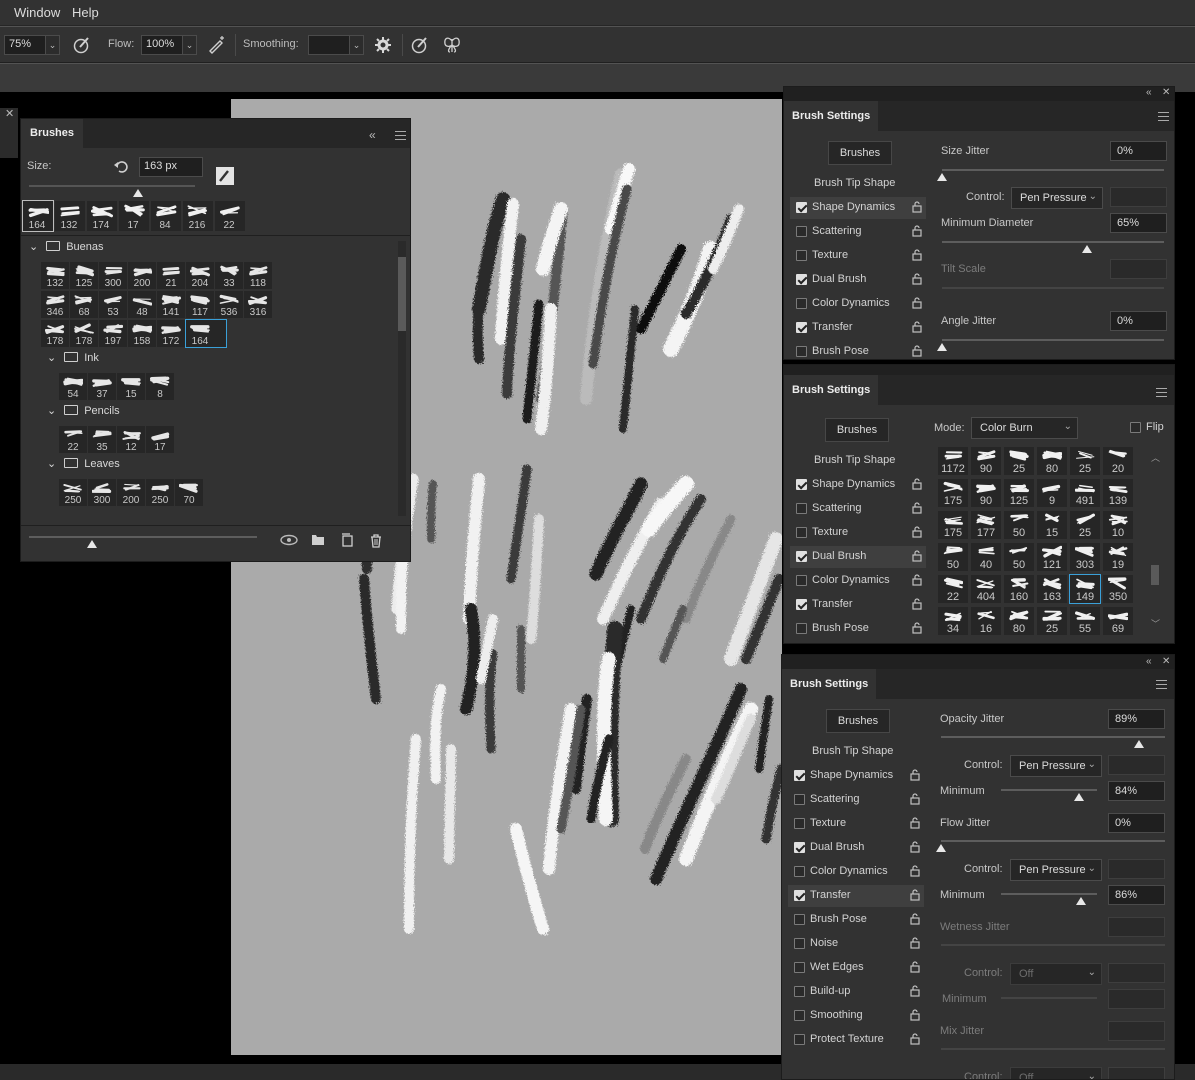 This screenshot has height=1080, width=1195. What do you see at coordinates (858, 557) in the screenshot?
I see `setting-dual-brush: Dual Brush` at bounding box center [858, 557].